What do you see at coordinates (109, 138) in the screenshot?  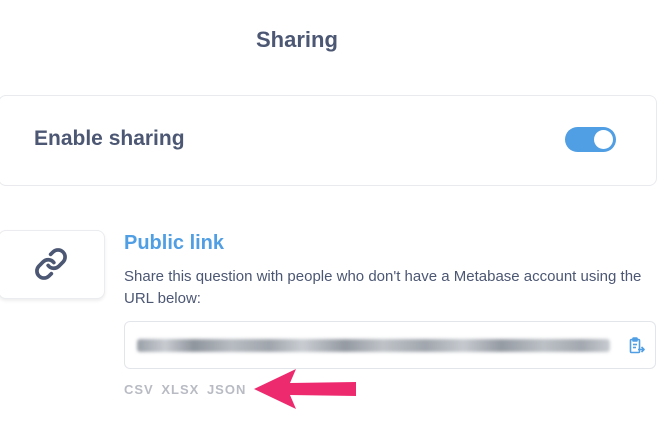 I see `enable-sharing-label: Enable sharing` at bounding box center [109, 138].